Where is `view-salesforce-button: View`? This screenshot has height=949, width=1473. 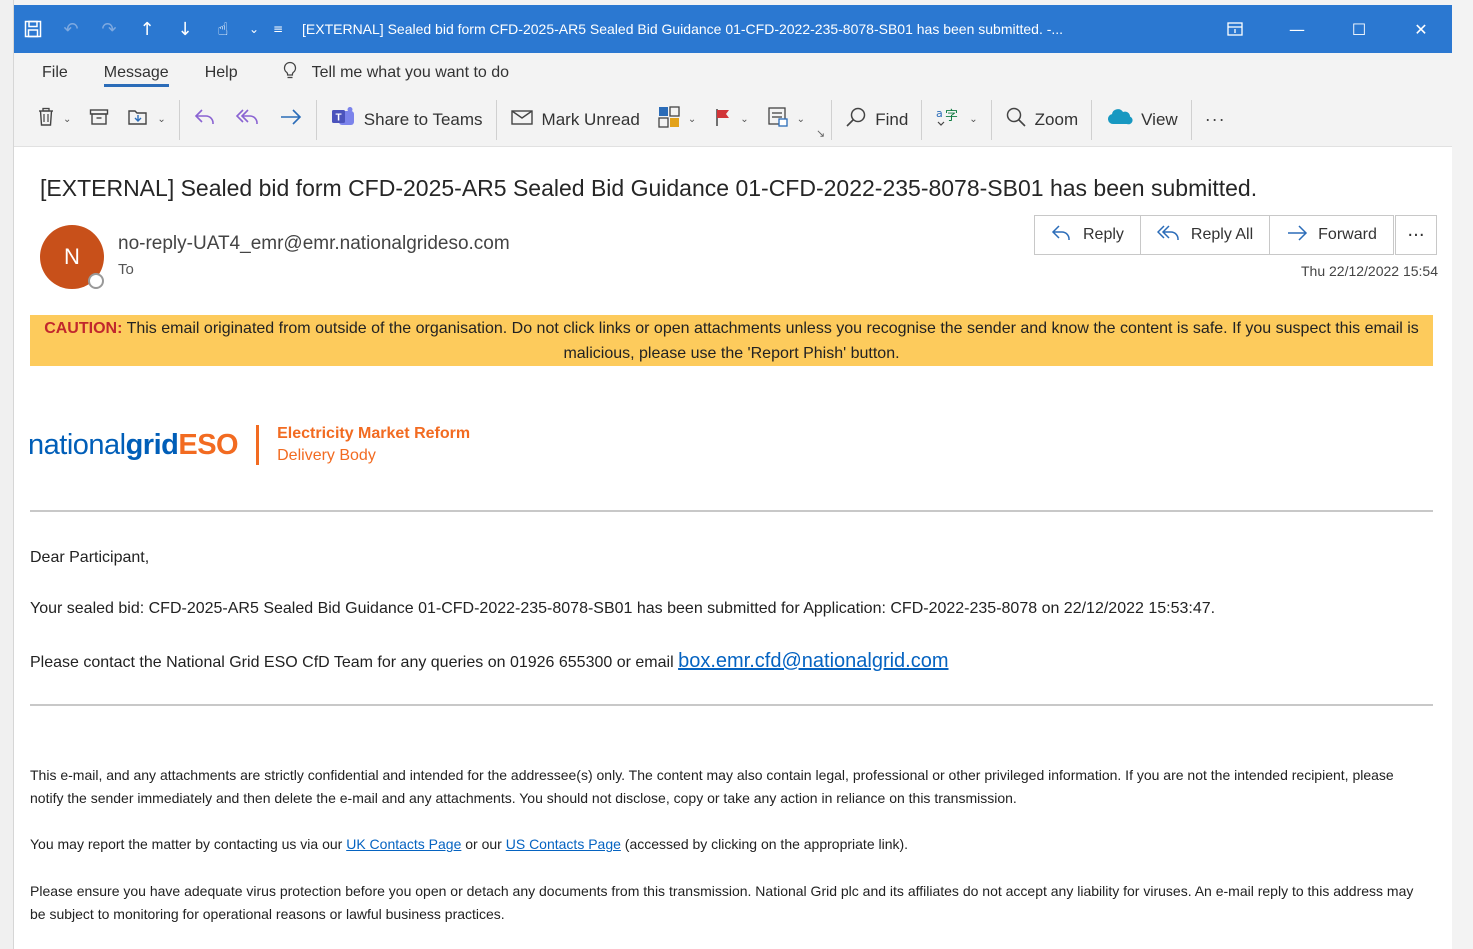
view-salesforce-button: View is located at coordinates (1141, 120).